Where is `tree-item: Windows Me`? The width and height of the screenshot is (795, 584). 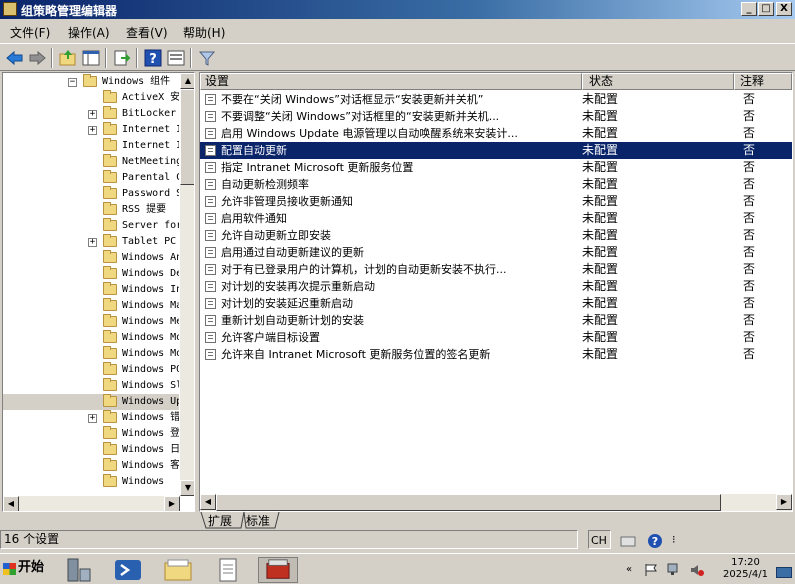 tree-item: Windows Me is located at coordinates (91, 322).